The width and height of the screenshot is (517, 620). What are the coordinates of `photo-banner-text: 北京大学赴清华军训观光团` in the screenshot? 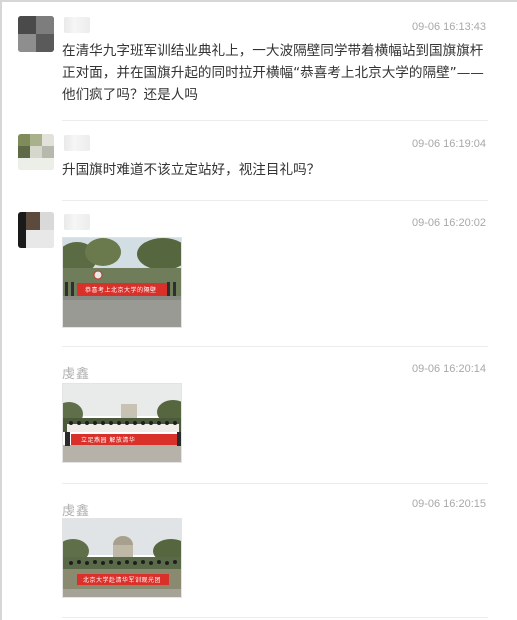 It's located at (122, 580).